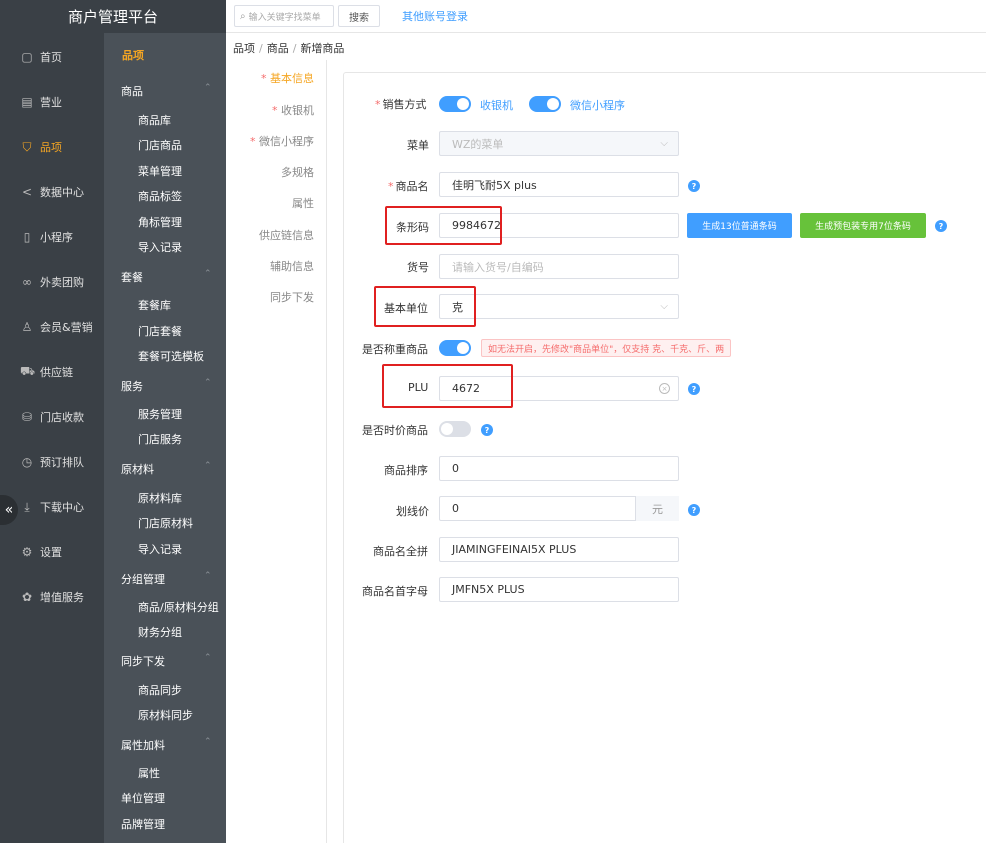 The width and height of the screenshot is (986, 843). Describe the element at coordinates (133, 55) in the screenshot. I see `secondary-sidebar-title: 品项` at that location.